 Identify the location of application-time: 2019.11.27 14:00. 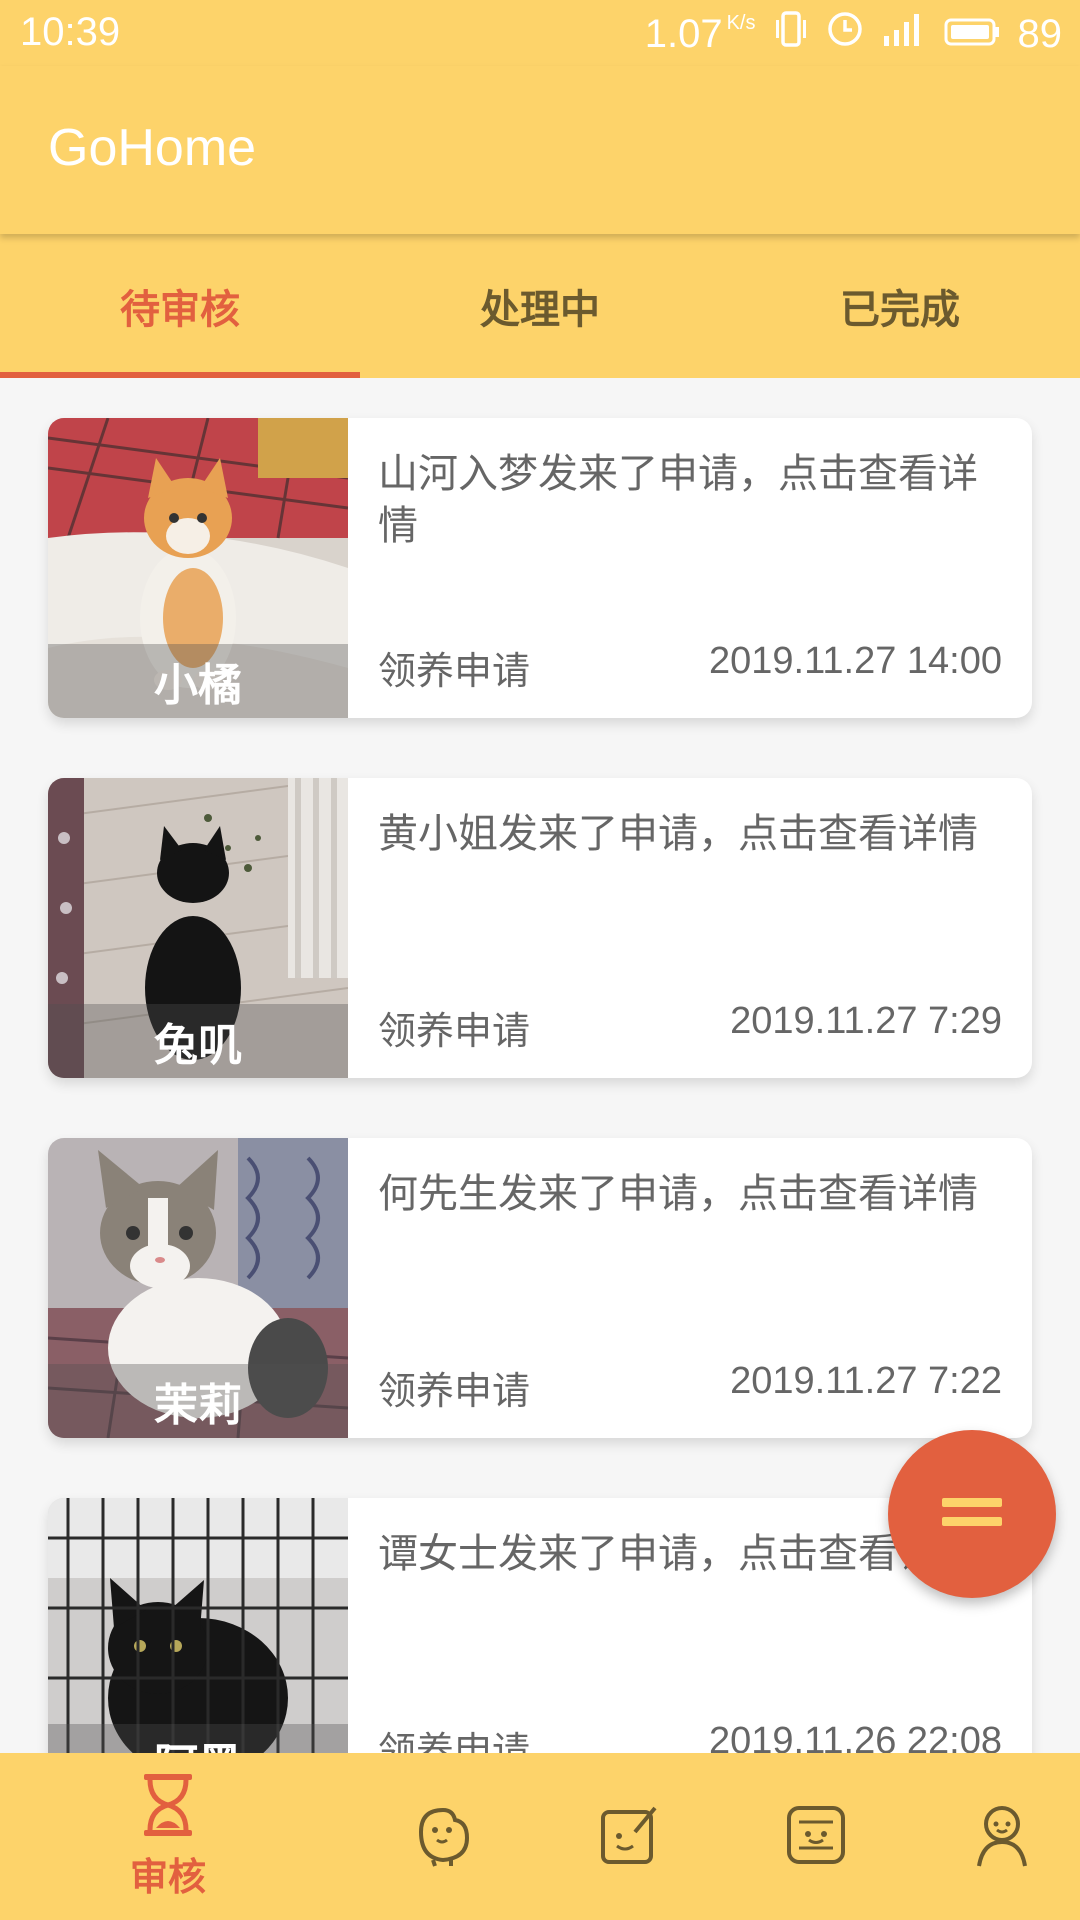
(855, 661).